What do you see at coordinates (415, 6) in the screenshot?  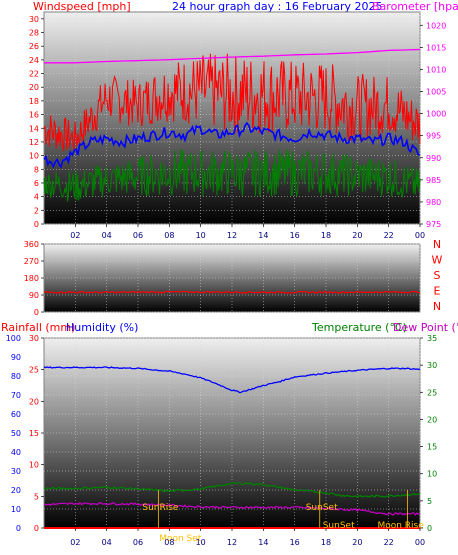 I see `barometer-axis-label: Barometer [hpa]` at bounding box center [415, 6].